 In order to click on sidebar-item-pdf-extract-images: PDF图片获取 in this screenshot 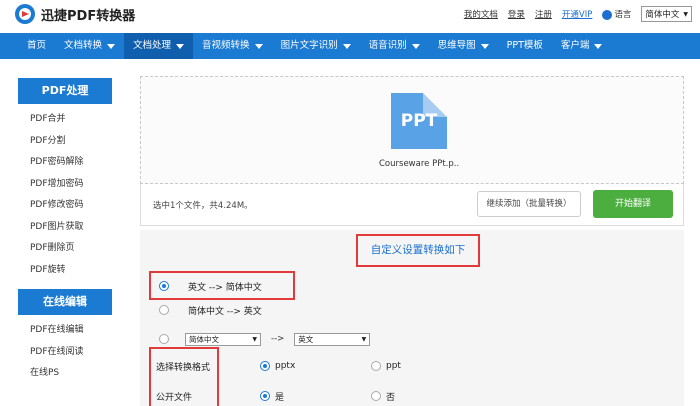, I will do `click(71, 228)`.